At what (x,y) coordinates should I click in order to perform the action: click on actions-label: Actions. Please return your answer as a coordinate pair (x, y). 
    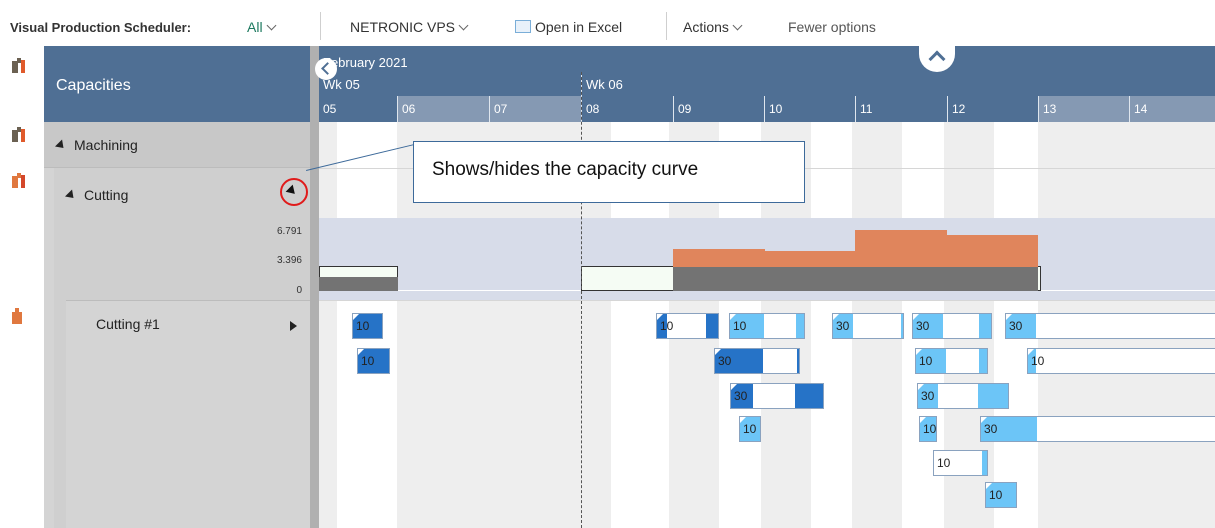
    Looking at the image, I should click on (706, 27).